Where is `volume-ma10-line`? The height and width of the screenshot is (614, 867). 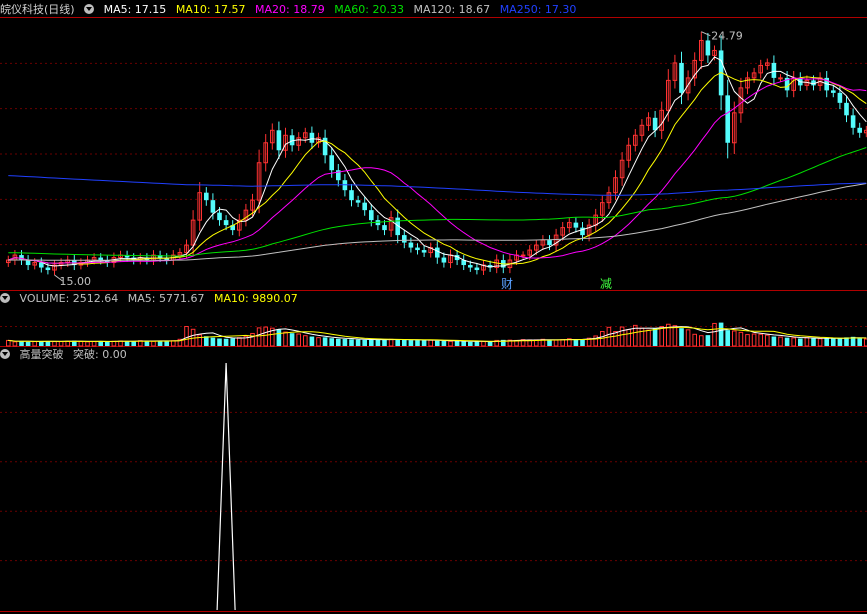
volume-ma10-line is located at coordinates (437, 334).